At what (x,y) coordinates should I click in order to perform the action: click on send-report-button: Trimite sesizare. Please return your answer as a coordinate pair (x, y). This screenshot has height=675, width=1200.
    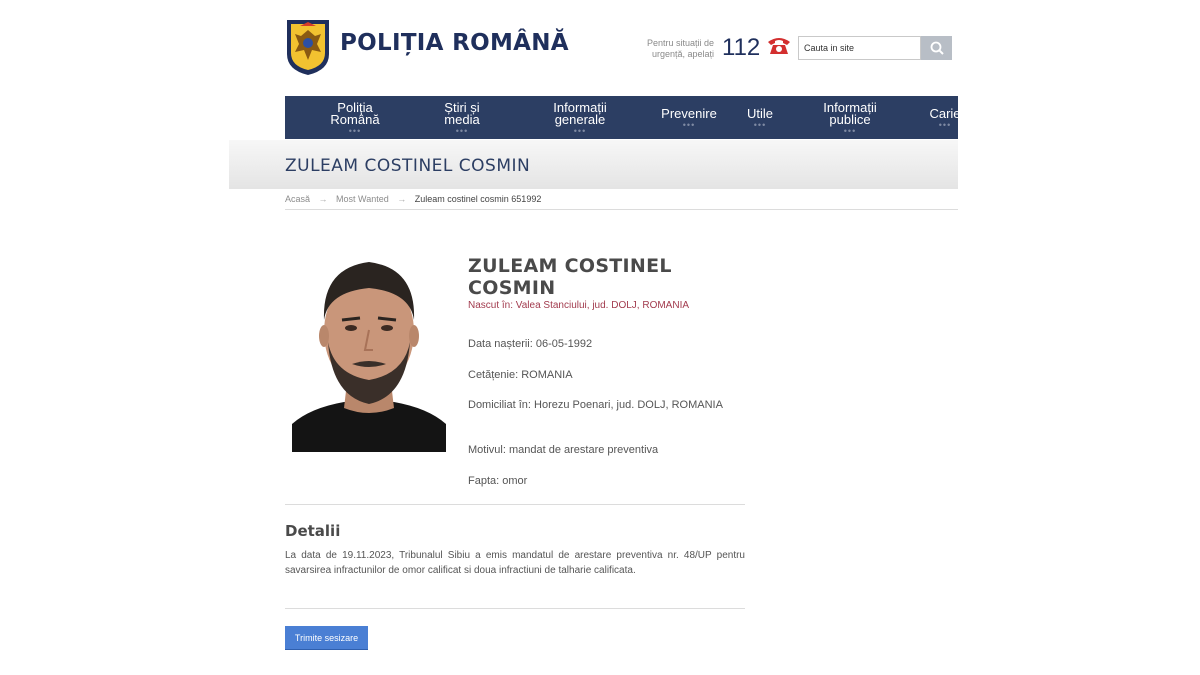
    Looking at the image, I should click on (326, 638).